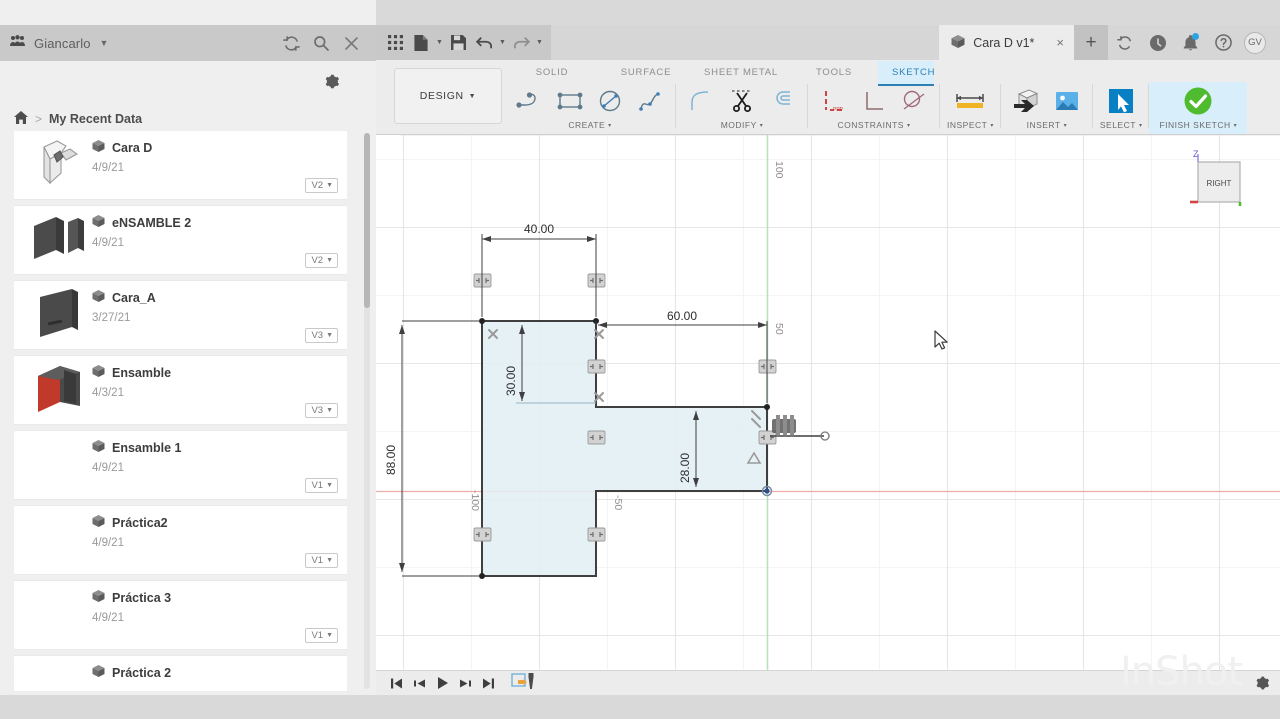 The width and height of the screenshot is (1280, 719). Describe the element at coordinates (511, 381) in the screenshot. I see `dimension-30: 30.00` at that location.